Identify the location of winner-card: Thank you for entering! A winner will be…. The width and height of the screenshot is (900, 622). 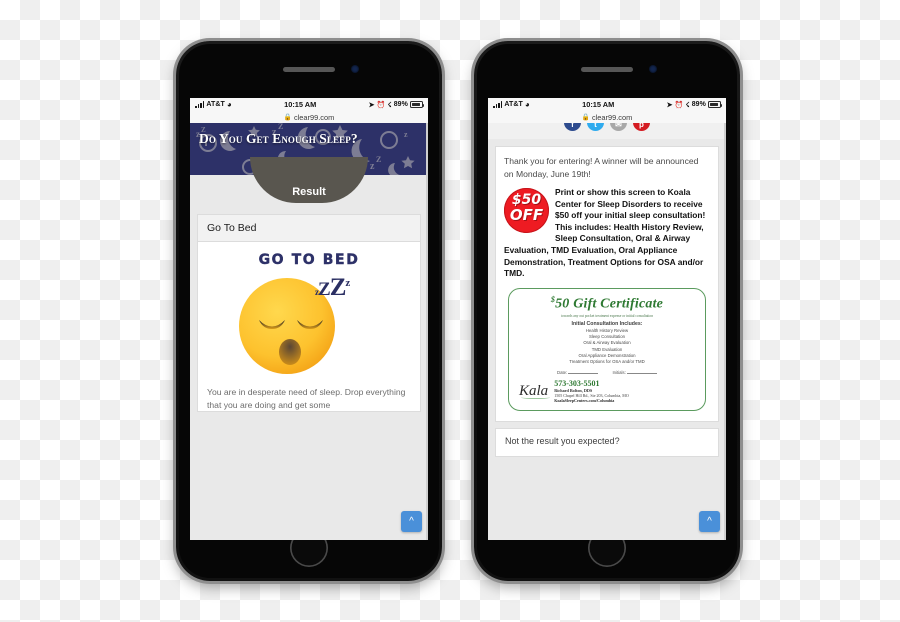
(607, 284).